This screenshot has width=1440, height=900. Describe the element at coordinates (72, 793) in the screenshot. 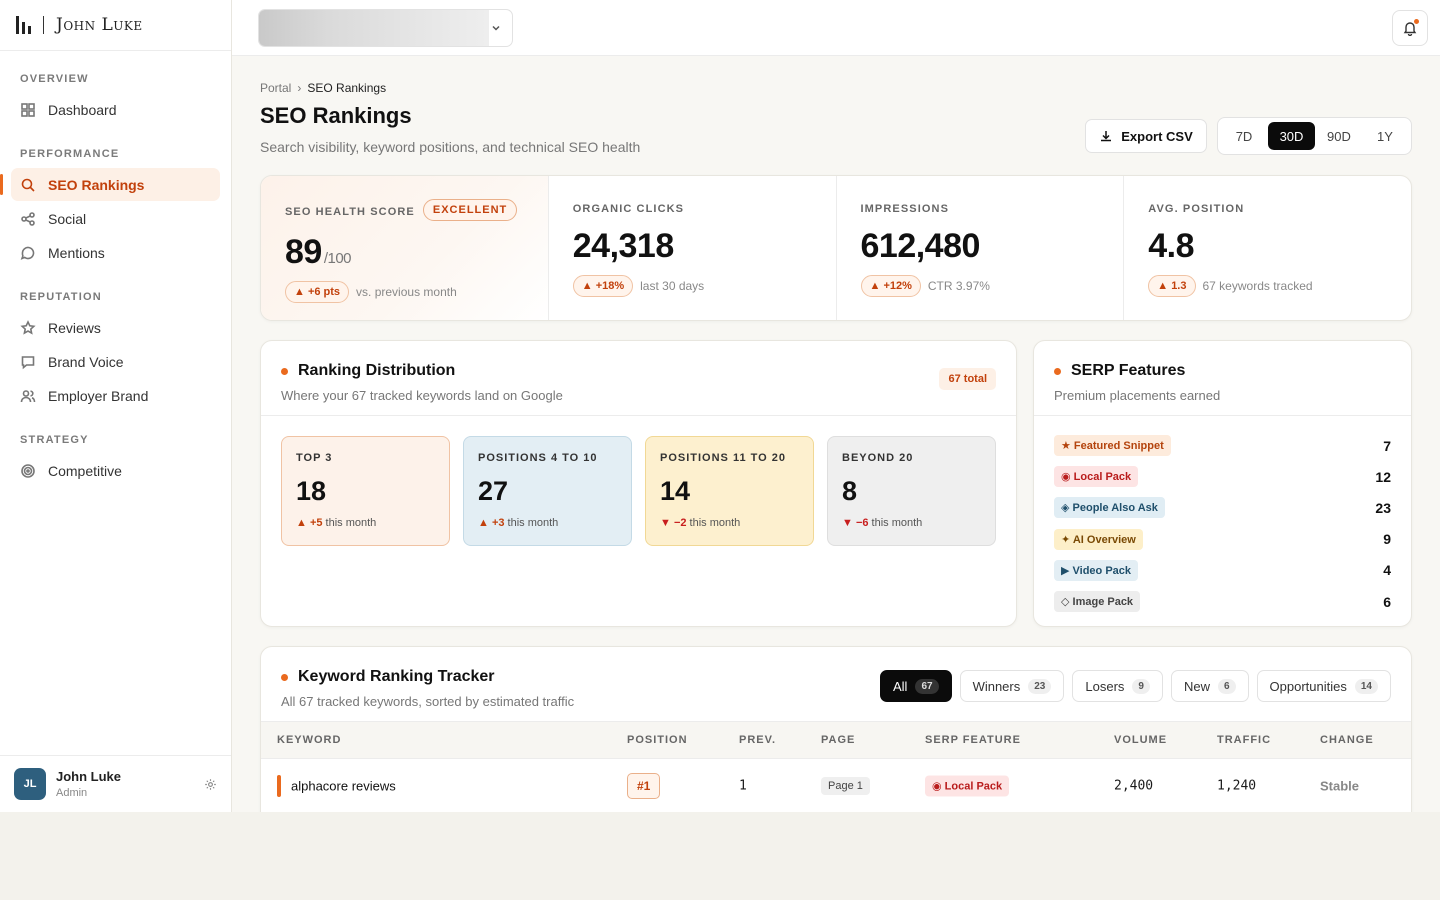

I see `user-role: Admin` at that location.